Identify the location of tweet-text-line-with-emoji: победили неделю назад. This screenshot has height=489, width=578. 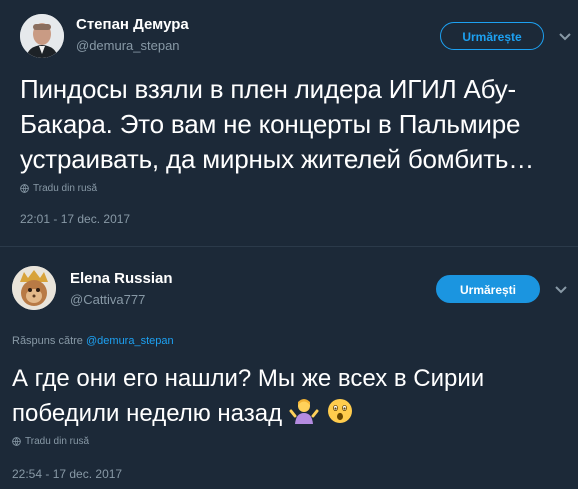
(183, 412).